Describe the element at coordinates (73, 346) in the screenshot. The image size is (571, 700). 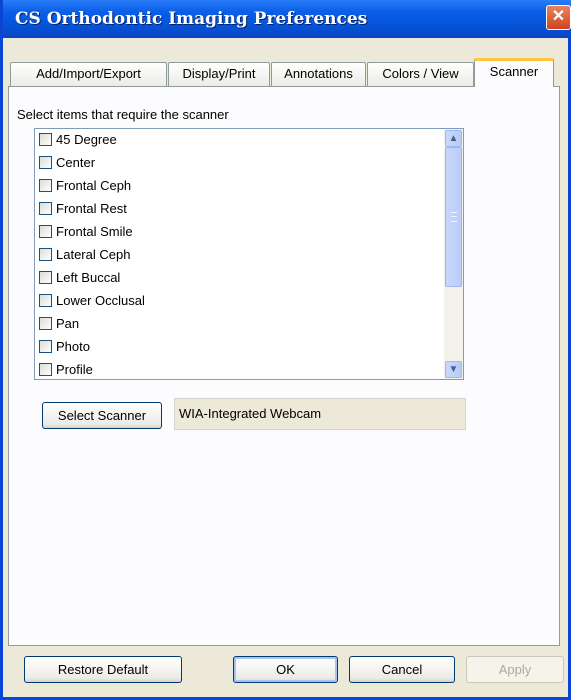
I see `list-item-label: Photo` at that location.